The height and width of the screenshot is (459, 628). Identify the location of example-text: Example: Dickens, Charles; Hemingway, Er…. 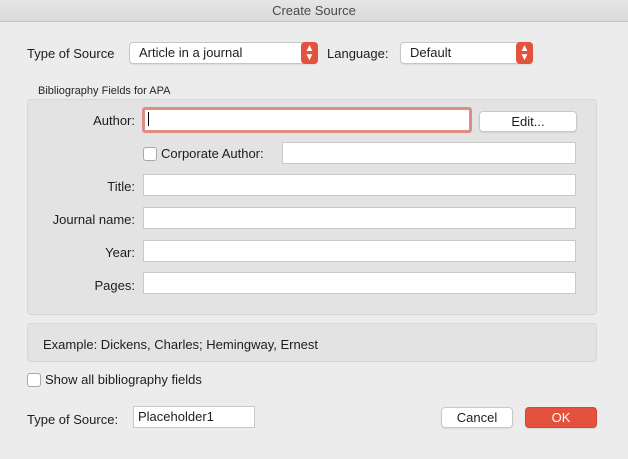
(181, 344).